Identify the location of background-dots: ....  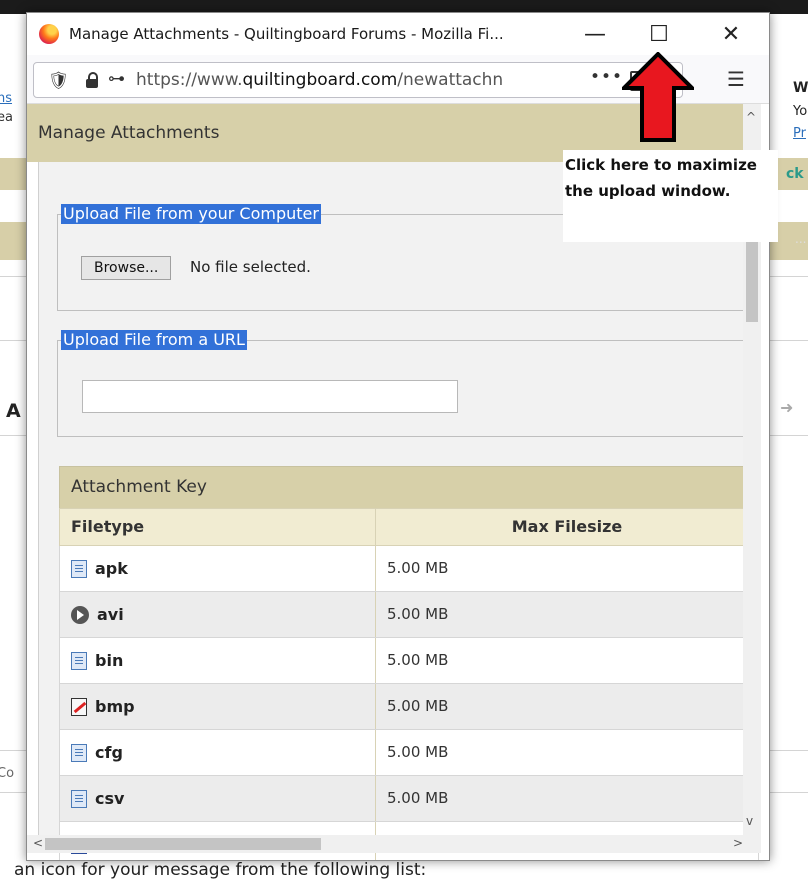
(801, 239).